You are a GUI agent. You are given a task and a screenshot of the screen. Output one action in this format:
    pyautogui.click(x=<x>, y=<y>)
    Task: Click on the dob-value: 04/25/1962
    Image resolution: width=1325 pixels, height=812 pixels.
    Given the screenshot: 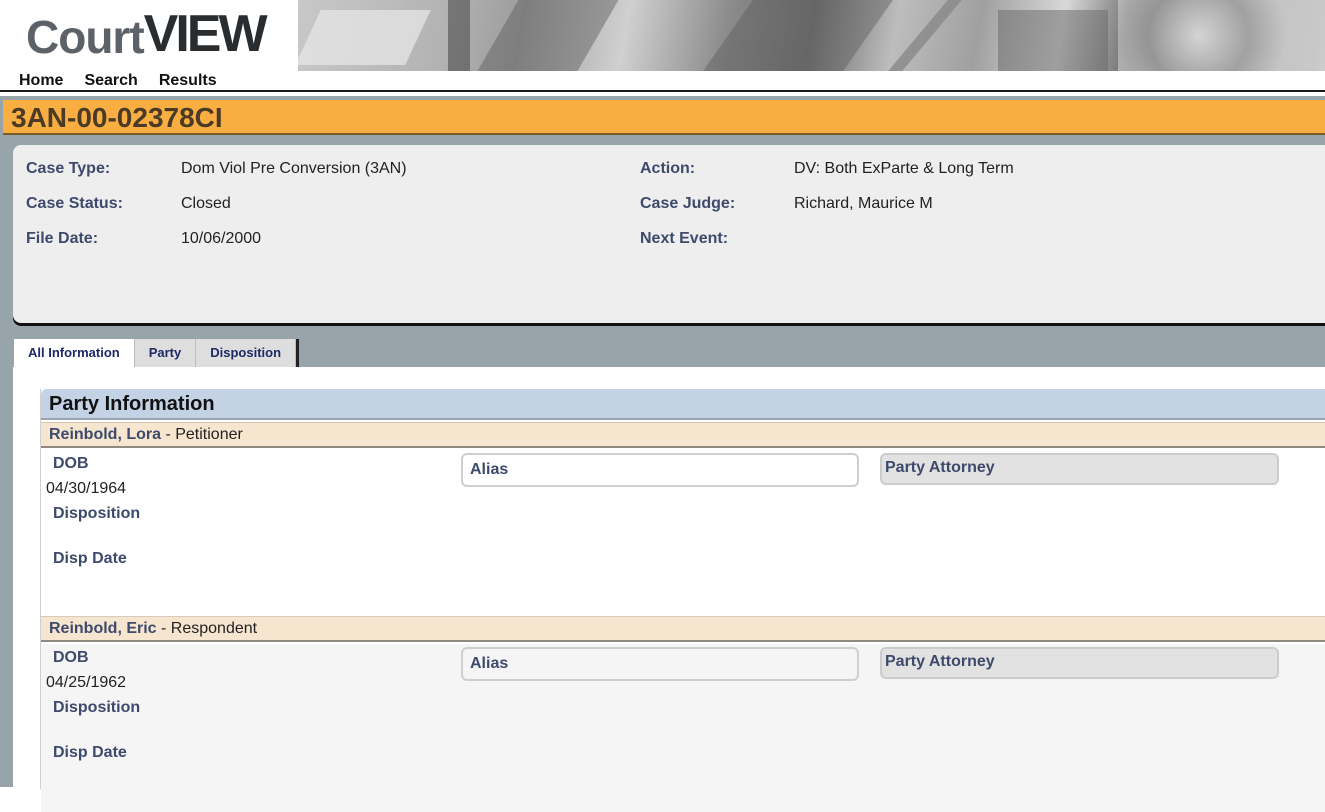 What is the action you would take?
    pyautogui.click(x=86, y=682)
    